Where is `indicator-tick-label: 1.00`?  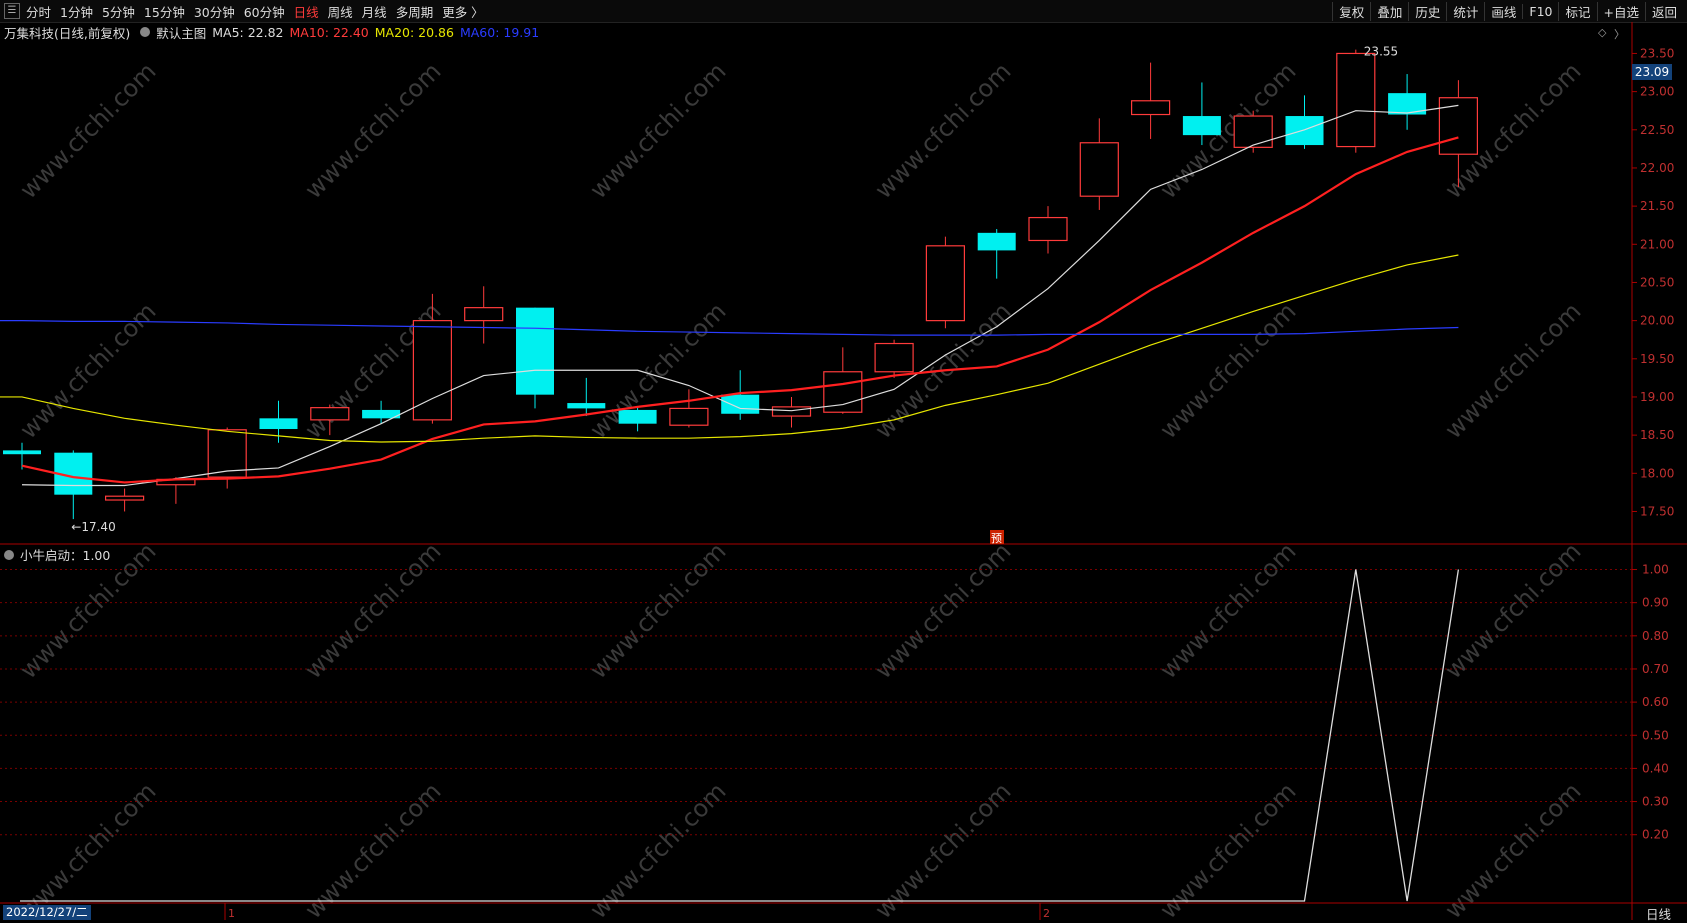 indicator-tick-label: 1.00 is located at coordinates (1655, 570).